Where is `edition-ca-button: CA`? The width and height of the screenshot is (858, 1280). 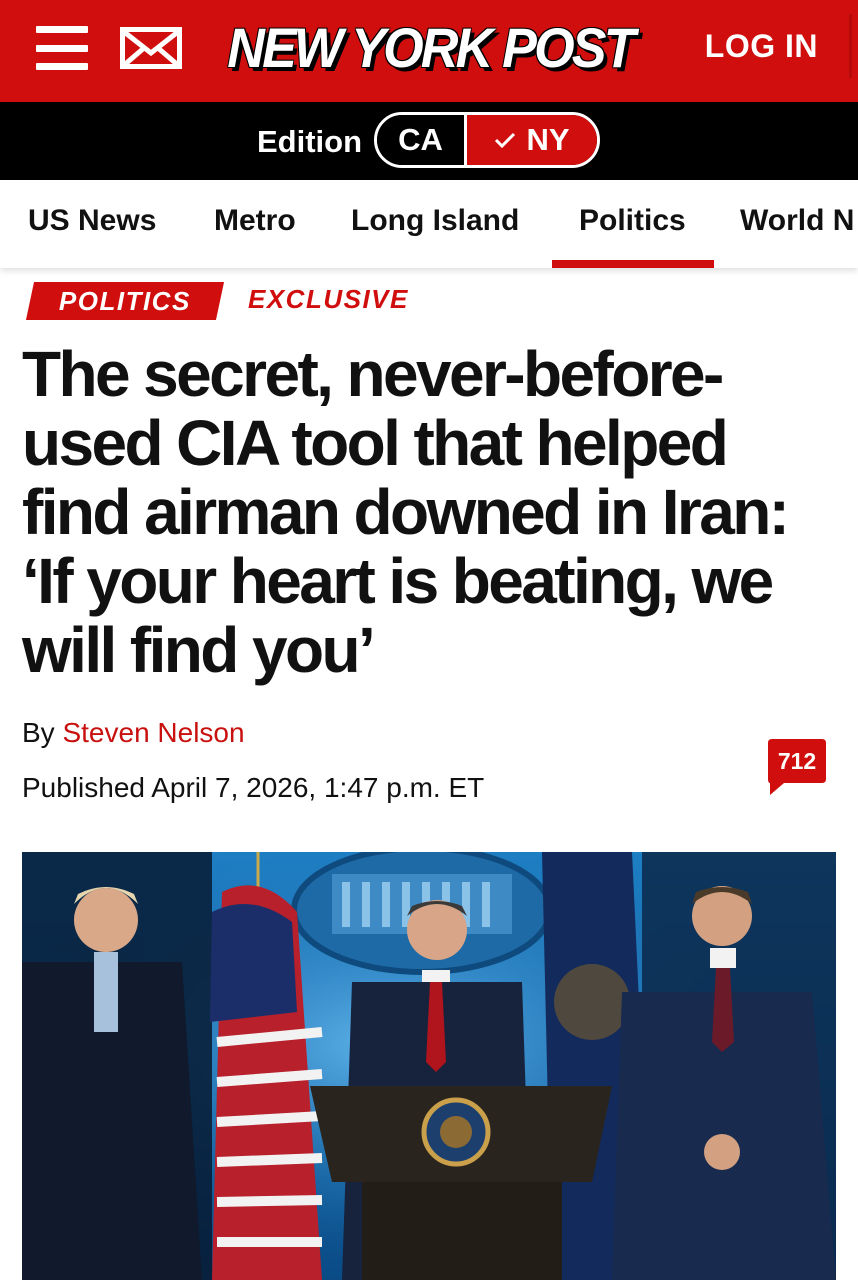 edition-ca-button: CA is located at coordinates (422, 140).